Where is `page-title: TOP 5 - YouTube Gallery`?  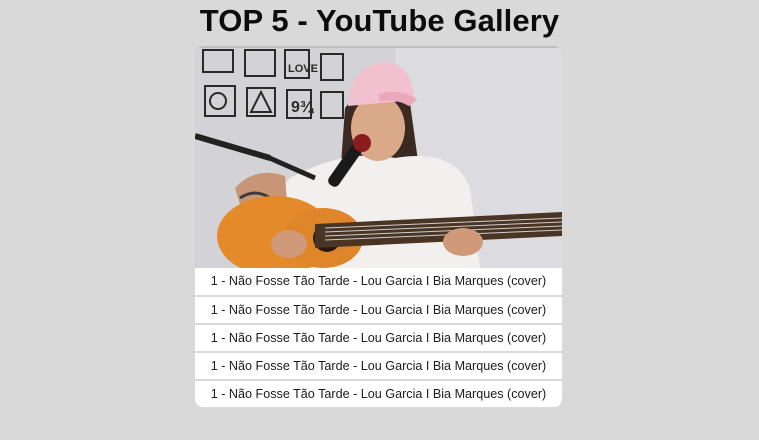
page-title: TOP 5 - YouTube Gallery is located at coordinates (379, 20).